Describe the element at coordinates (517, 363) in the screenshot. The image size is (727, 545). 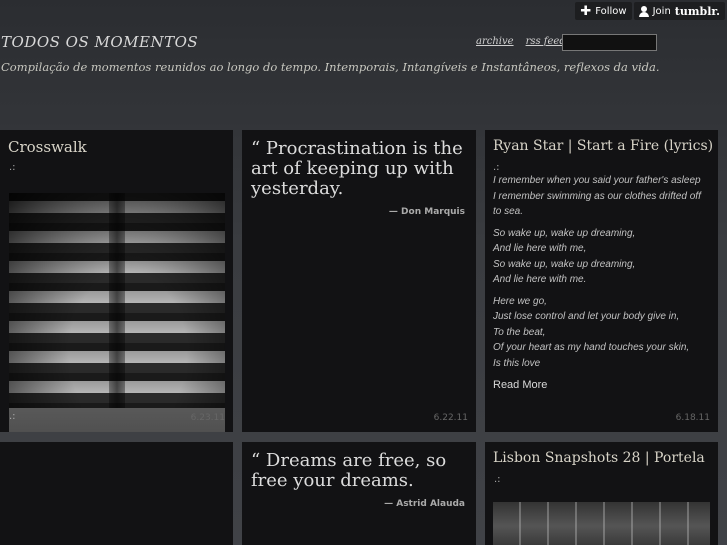
I see `lyric-line: Is this love` at that location.